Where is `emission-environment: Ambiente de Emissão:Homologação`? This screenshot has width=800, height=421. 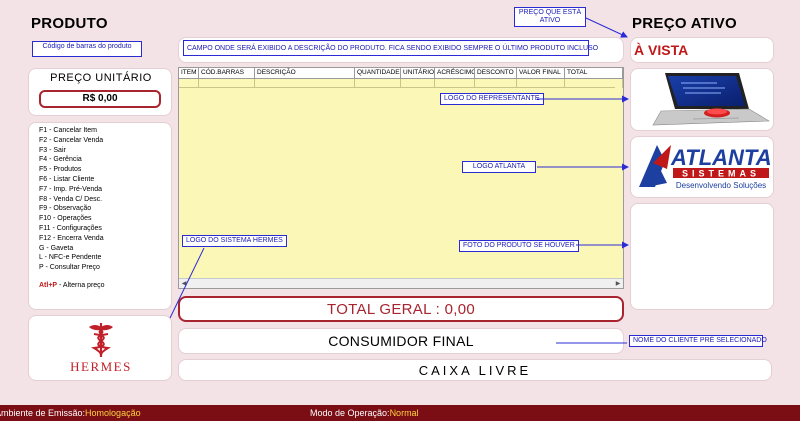 emission-environment: Ambiente de Emissão:Homologação is located at coordinates (70, 413).